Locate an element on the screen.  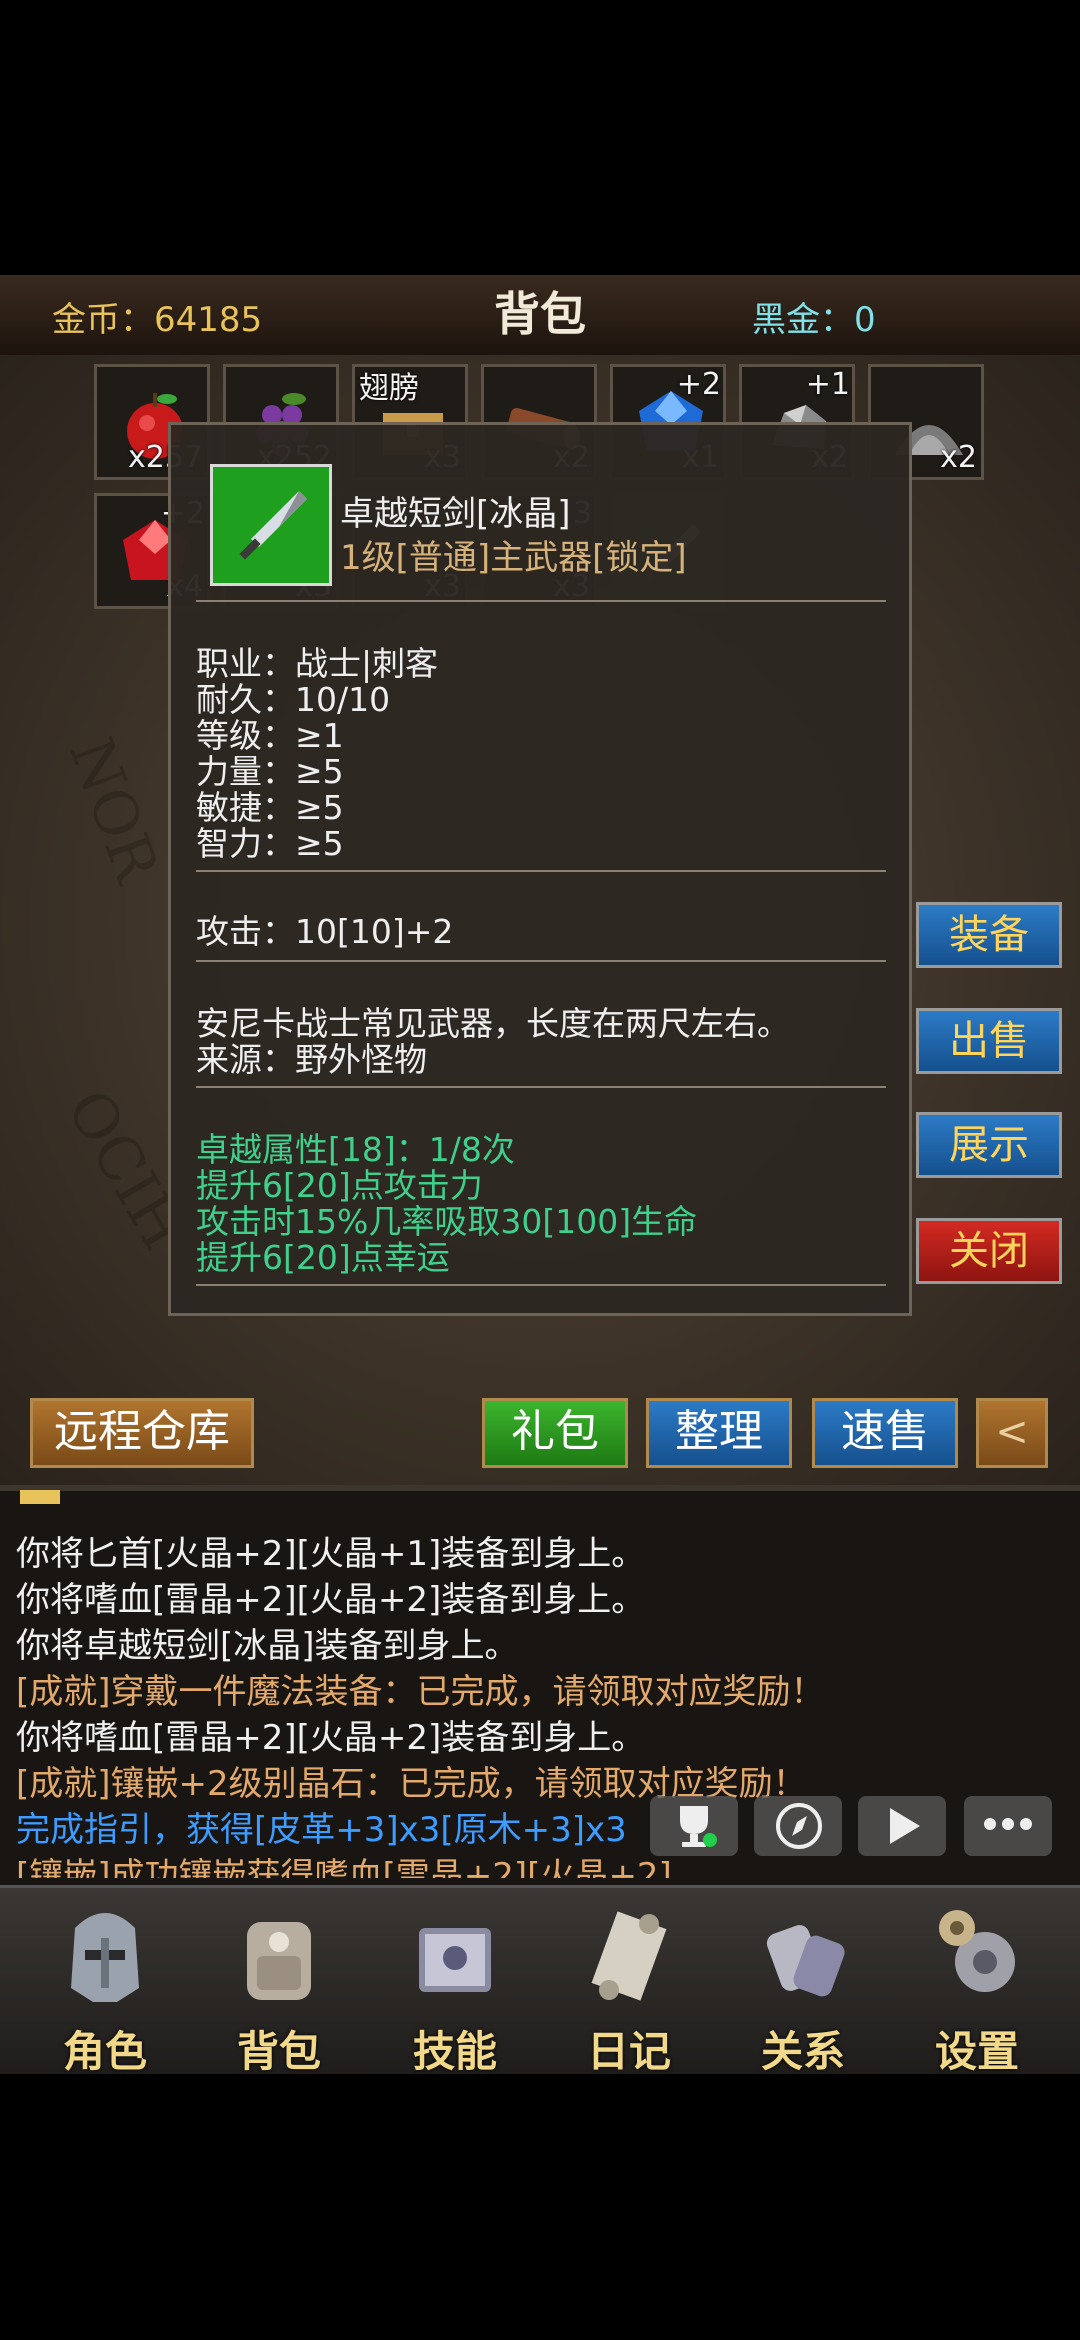
nav-label: 背包 is located at coordinates (278, 2051).